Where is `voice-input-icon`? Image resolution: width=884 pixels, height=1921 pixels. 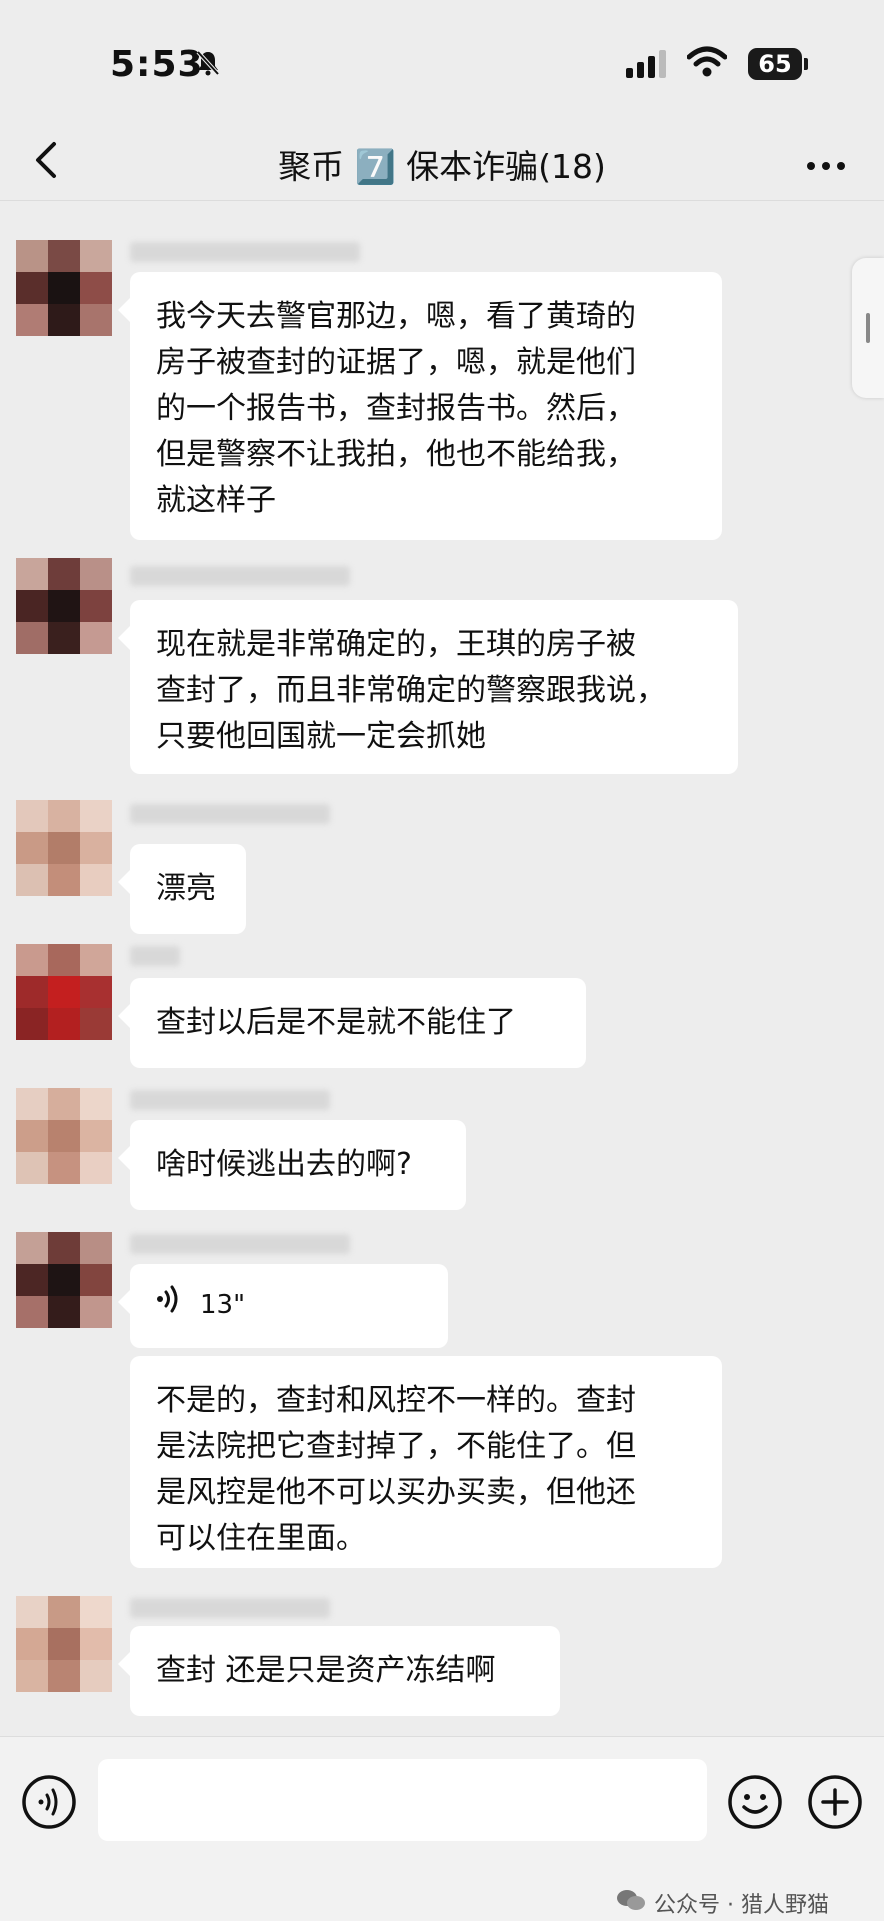 voice-input-icon is located at coordinates (49, 1804).